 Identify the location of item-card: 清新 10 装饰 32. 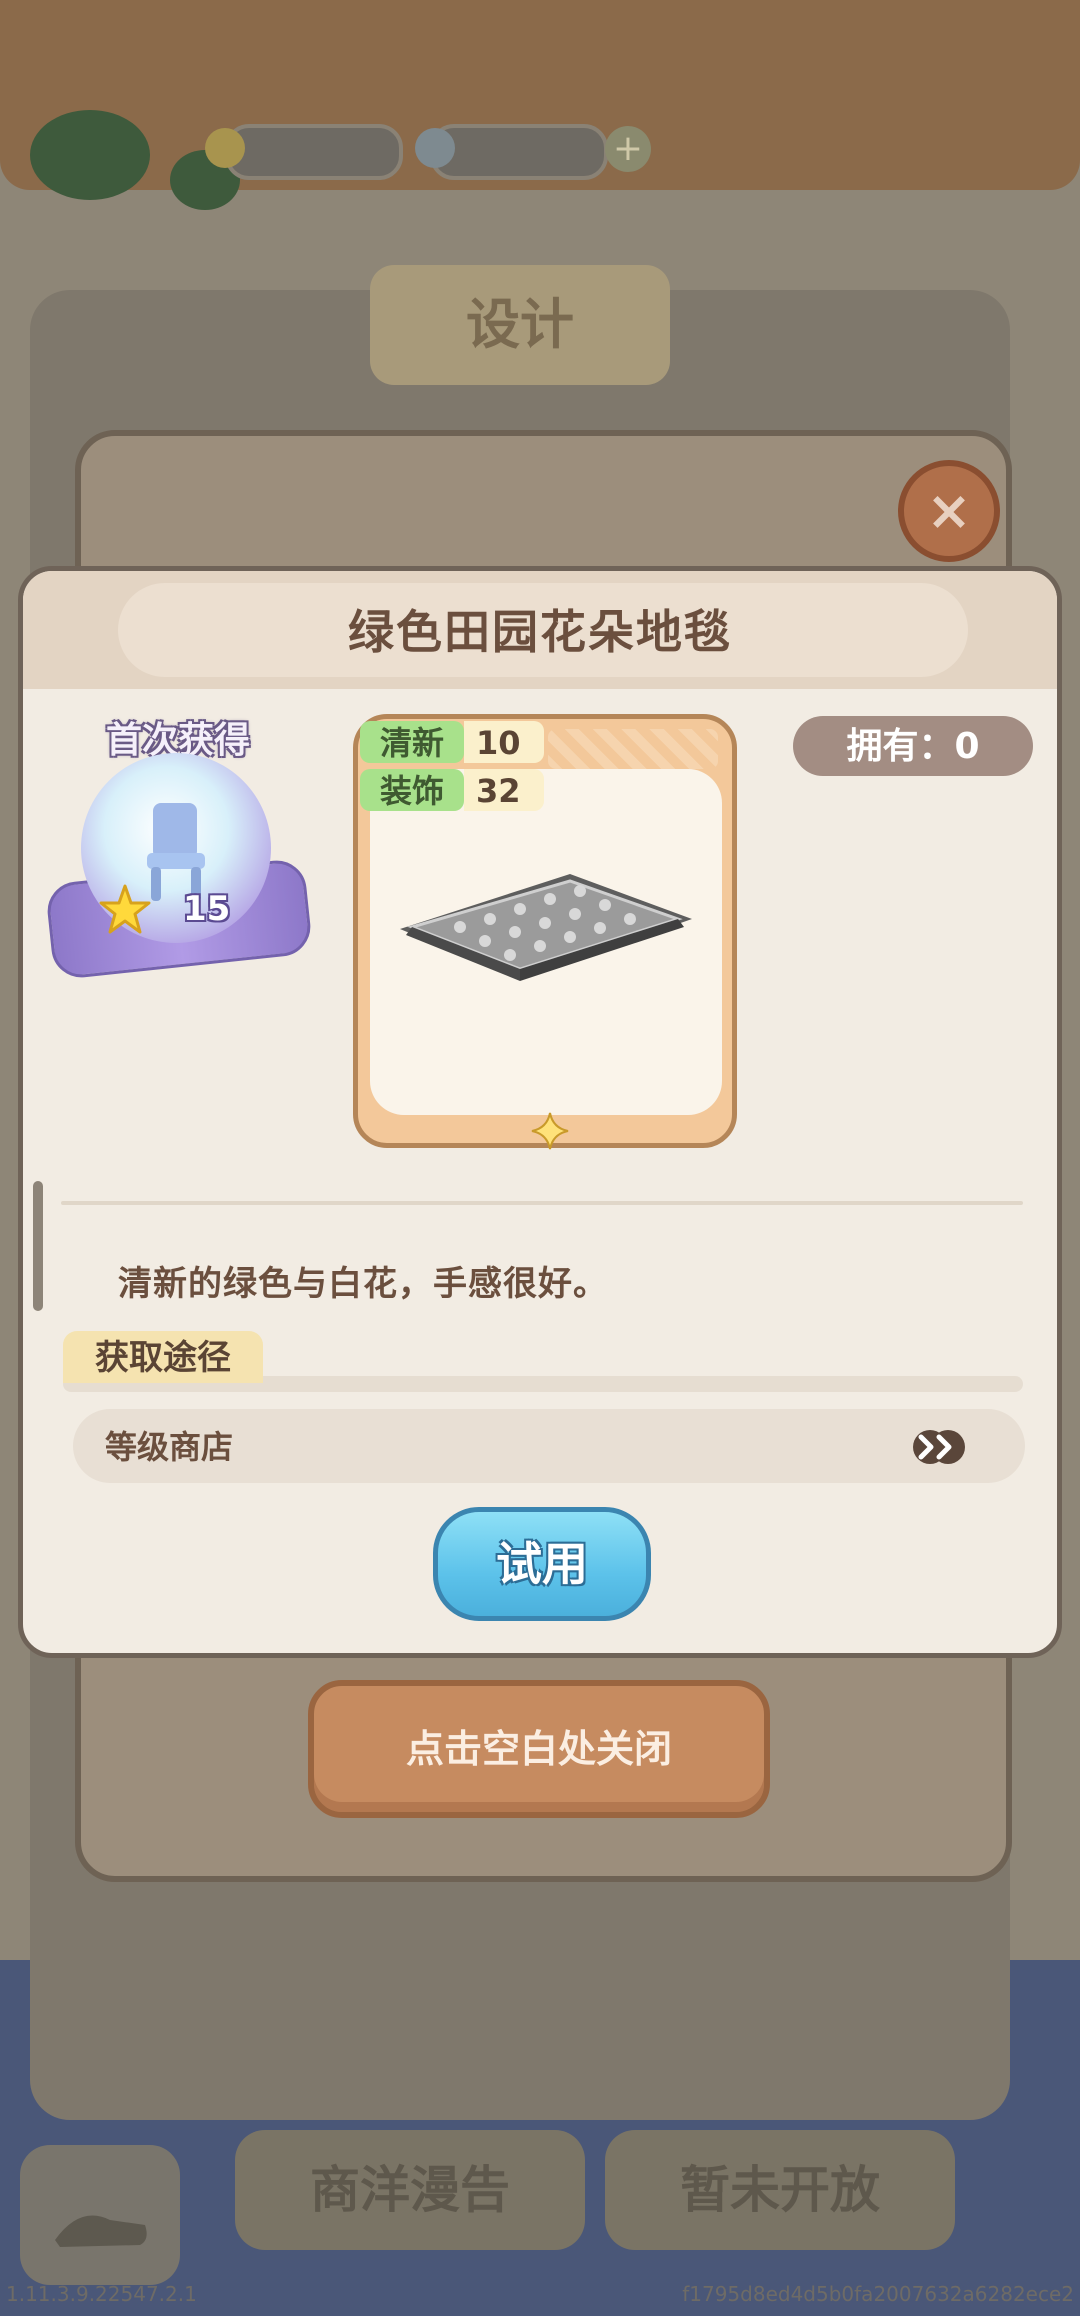
(545, 932).